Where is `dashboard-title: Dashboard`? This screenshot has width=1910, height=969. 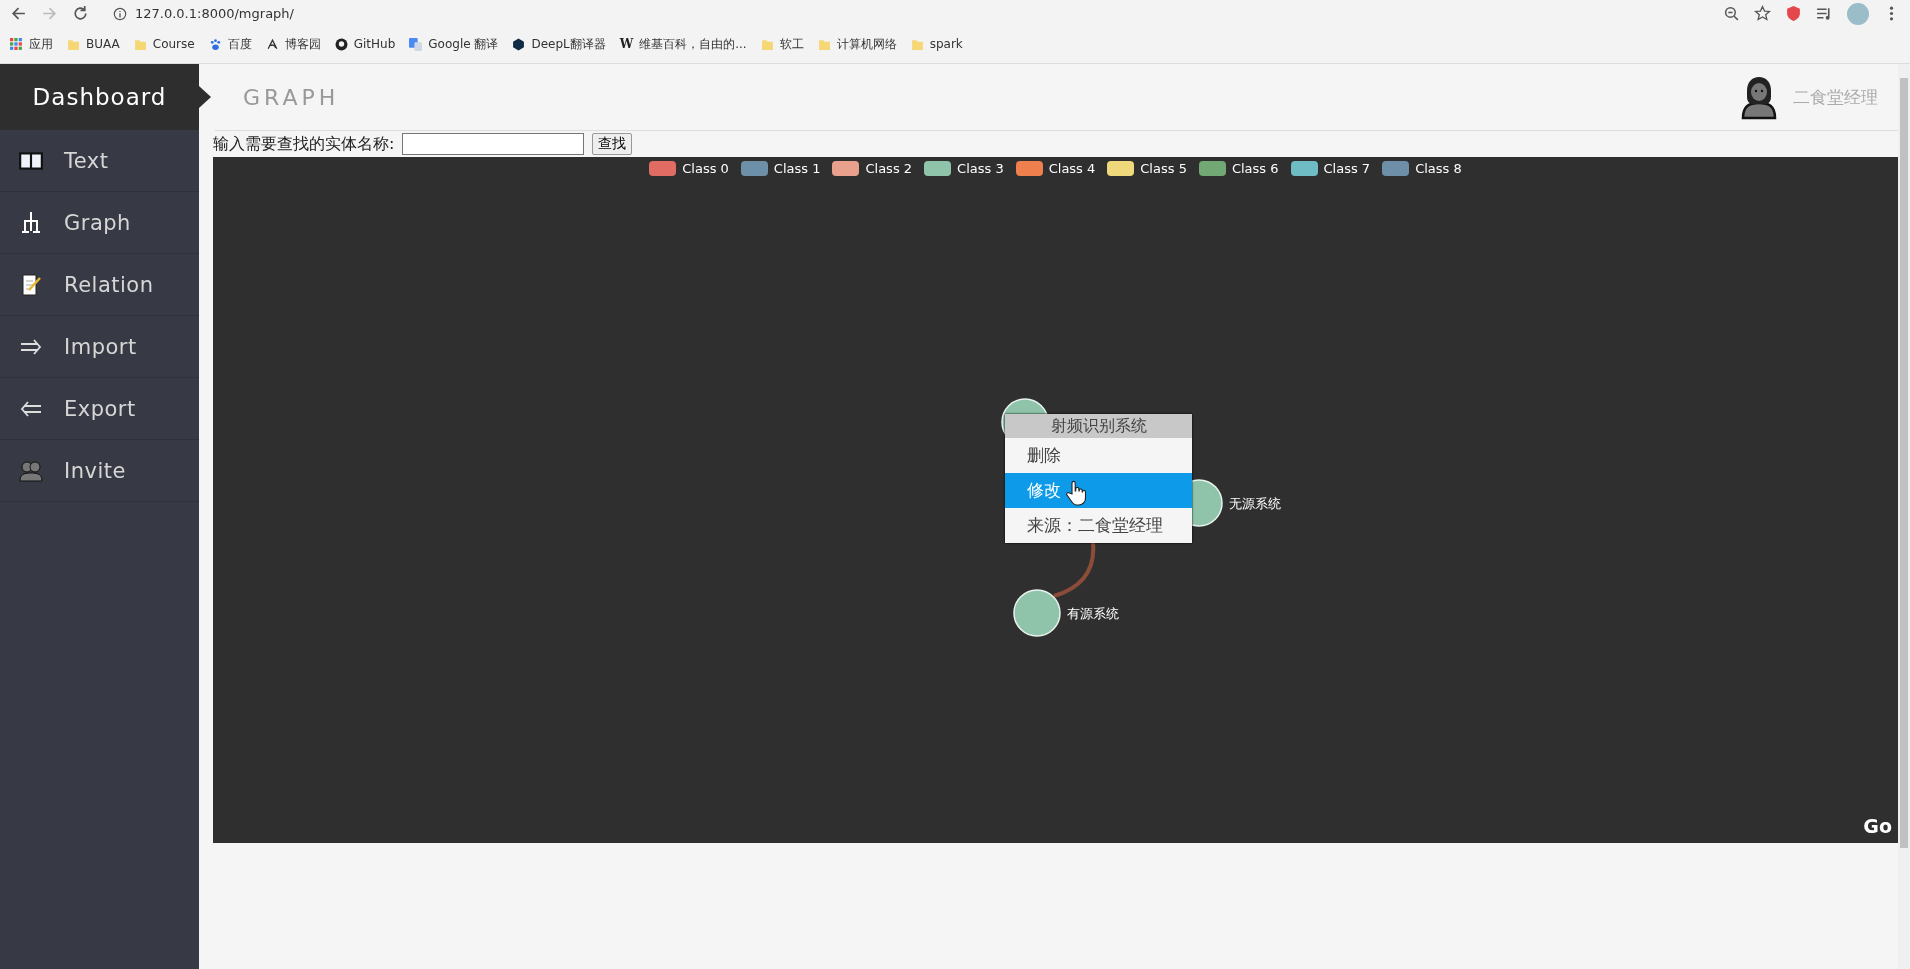
dashboard-title: Dashboard is located at coordinates (99, 97).